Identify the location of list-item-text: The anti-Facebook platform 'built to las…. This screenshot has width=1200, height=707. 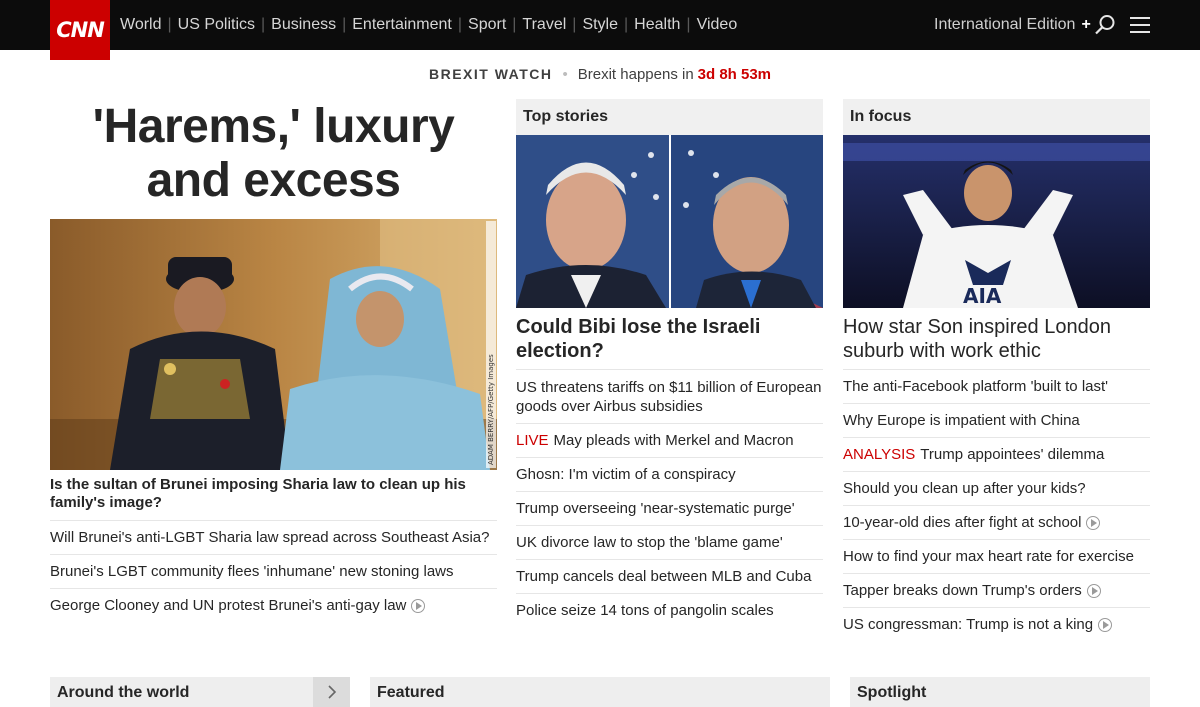
(976, 386).